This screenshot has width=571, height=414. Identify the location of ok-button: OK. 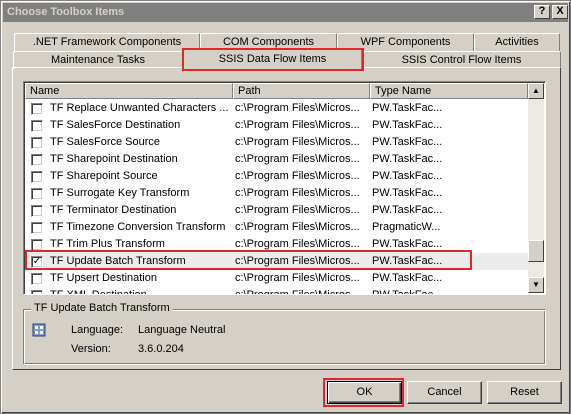
(364, 392).